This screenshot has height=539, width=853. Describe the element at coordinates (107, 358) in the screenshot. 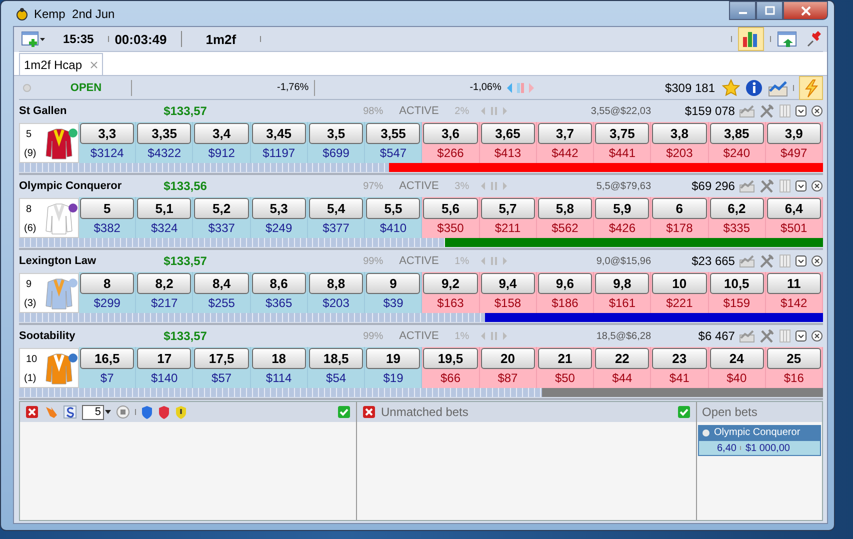

I see `back-price-button: 16,5` at that location.